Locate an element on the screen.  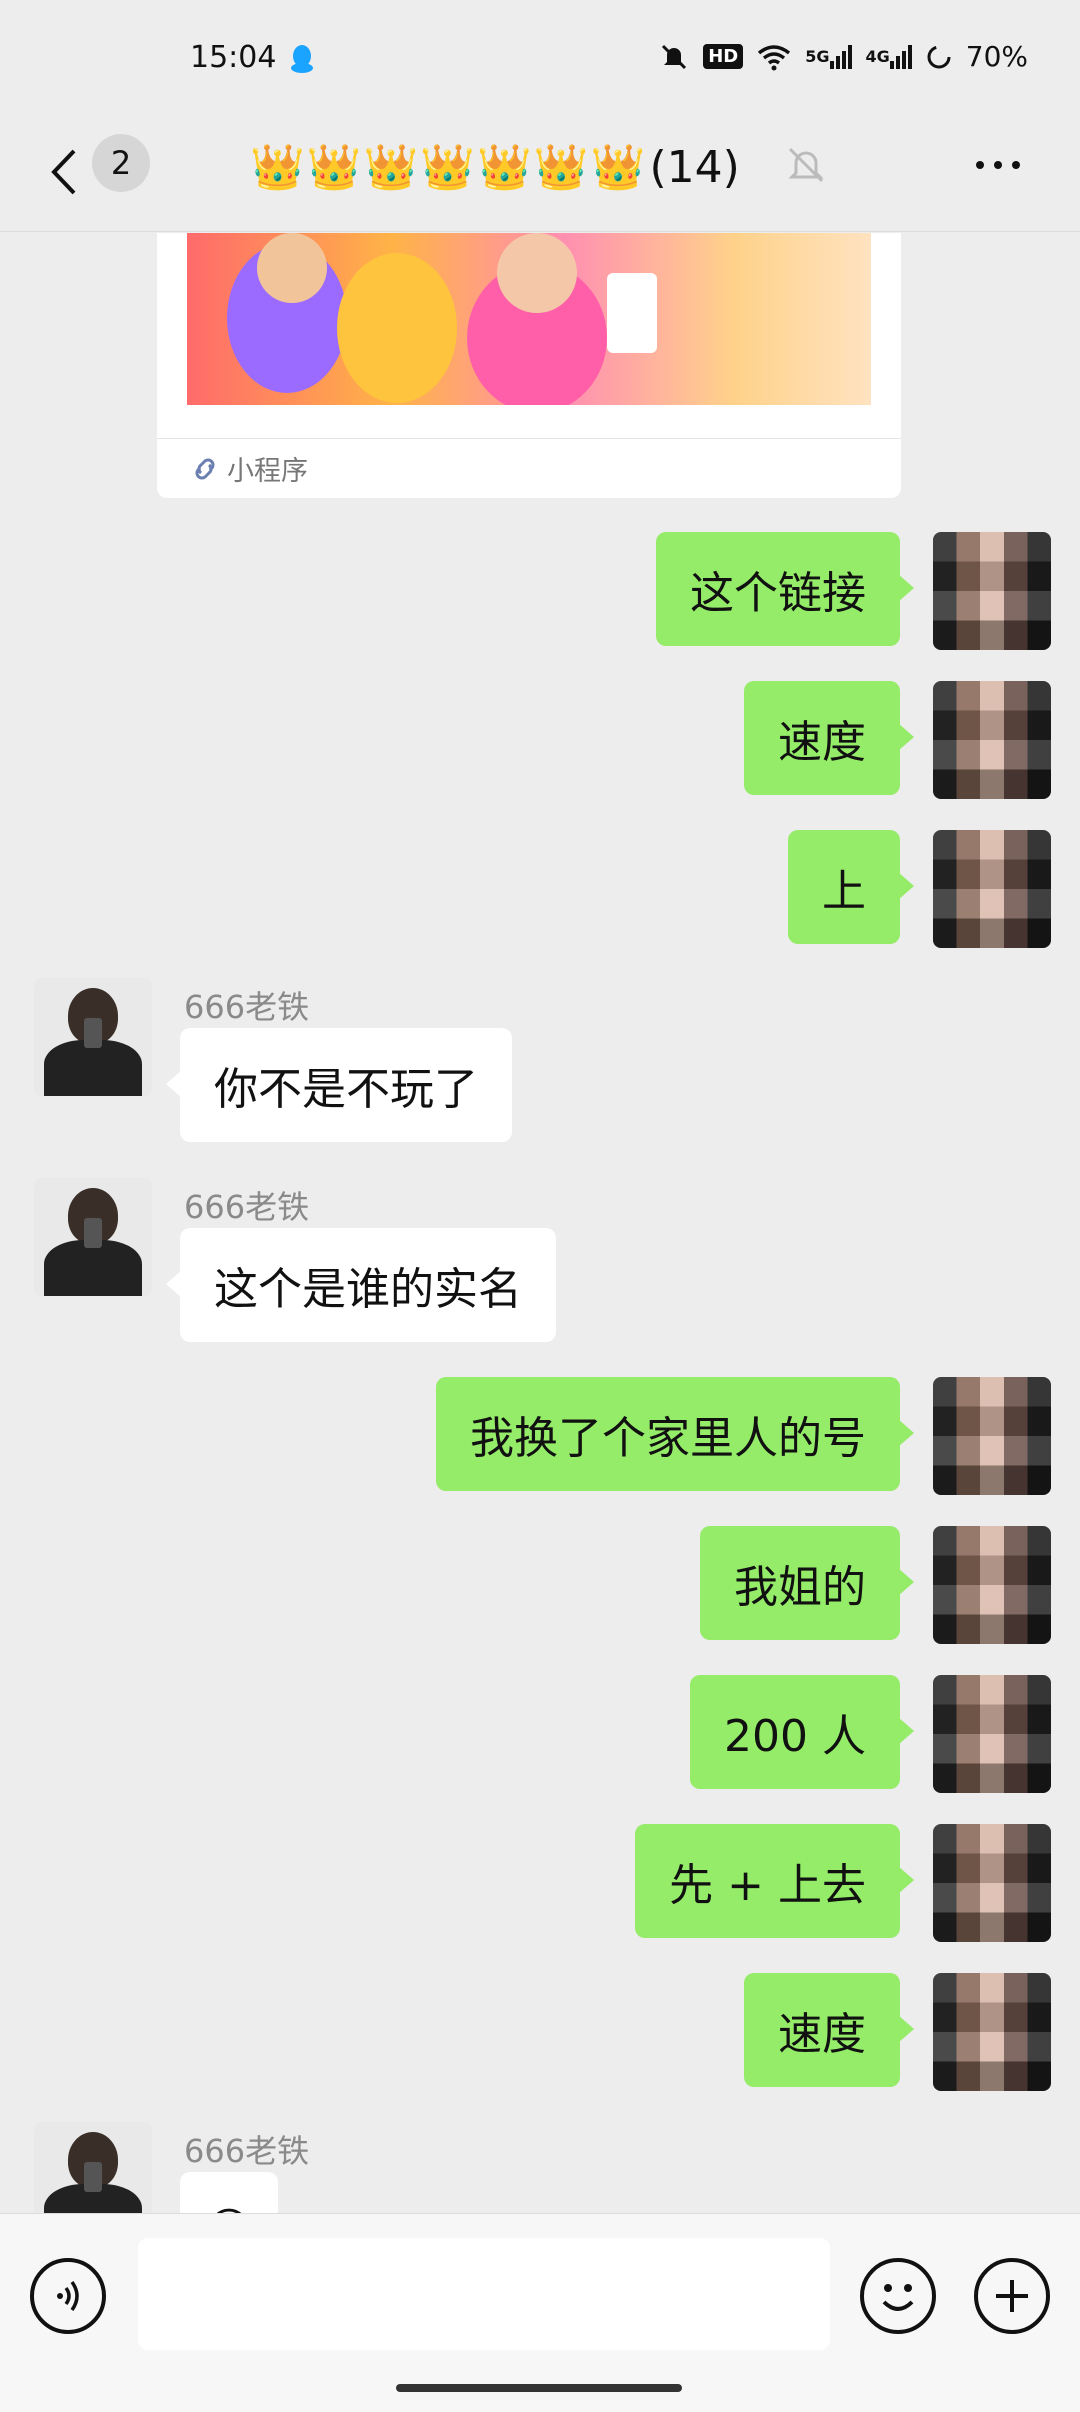
qq-notification-icon is located at coordinates (302, 59).